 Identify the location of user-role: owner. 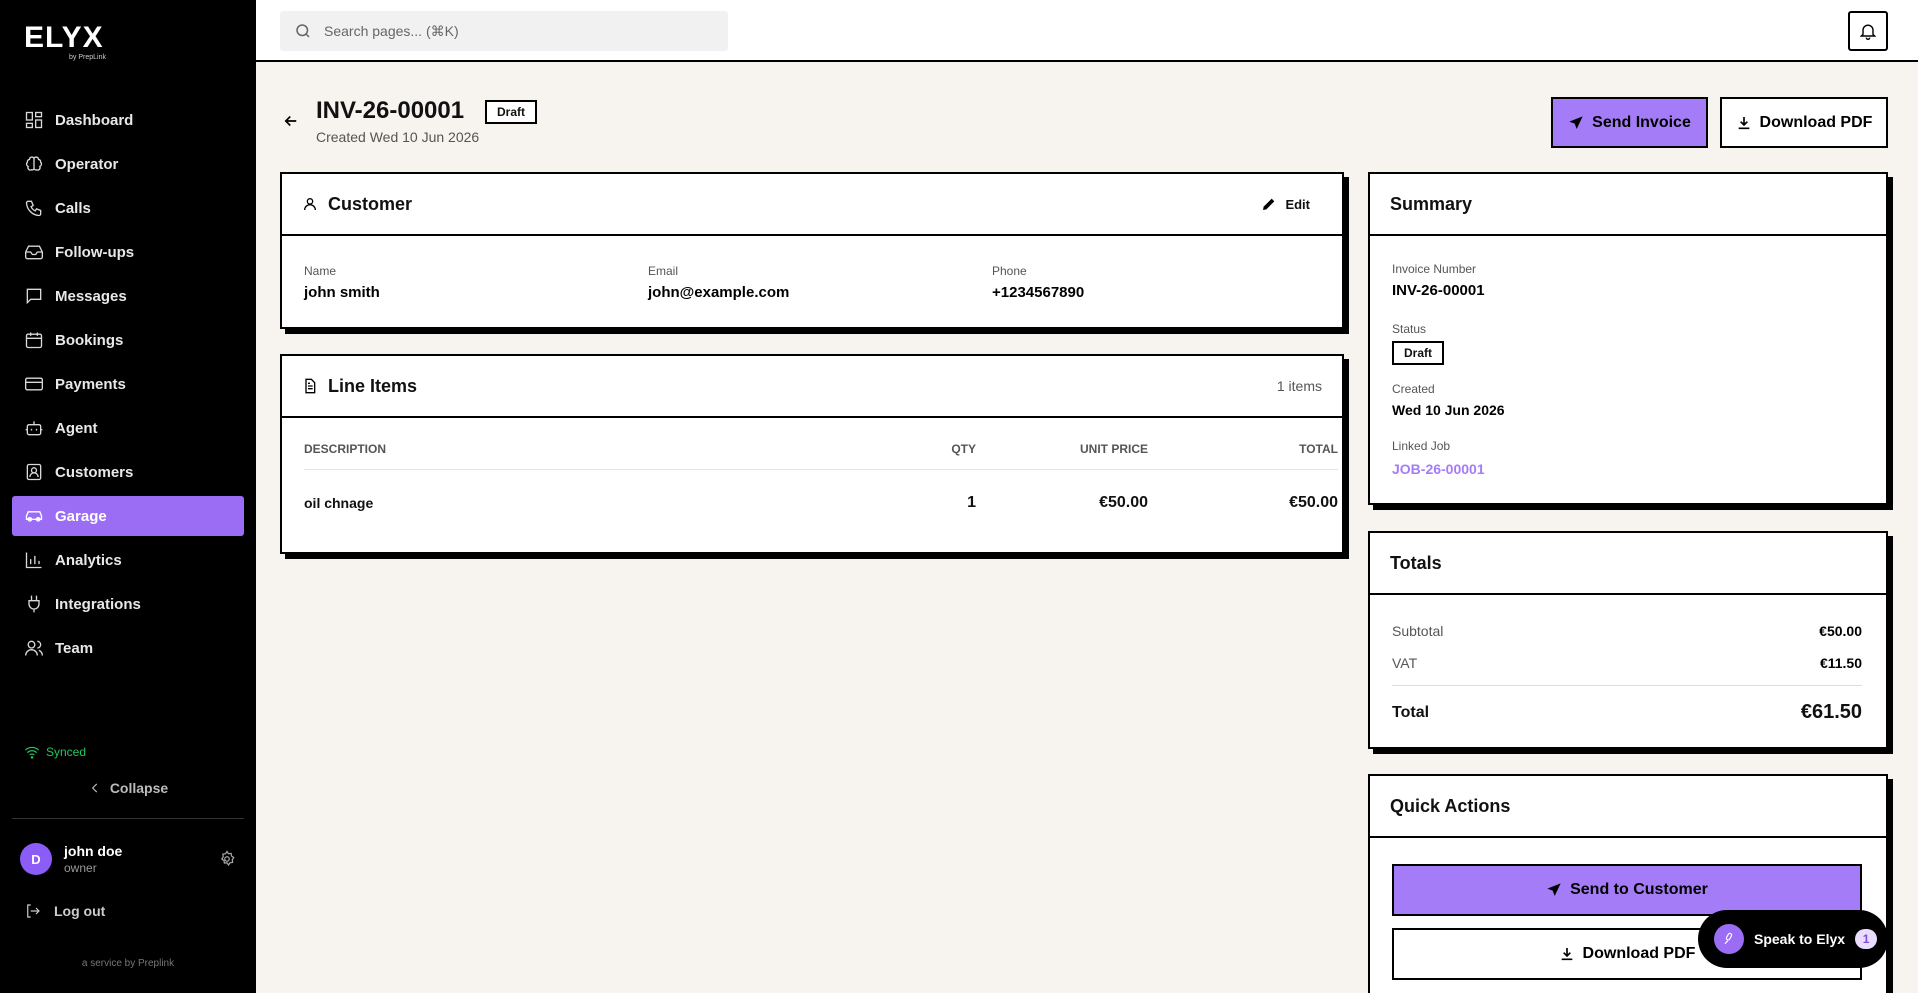
(80, 868).